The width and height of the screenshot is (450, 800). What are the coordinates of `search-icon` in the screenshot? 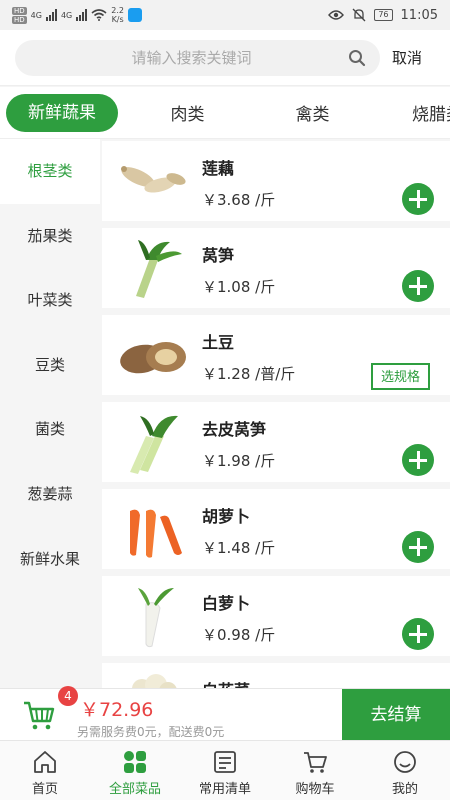 It's located at (357, 58).